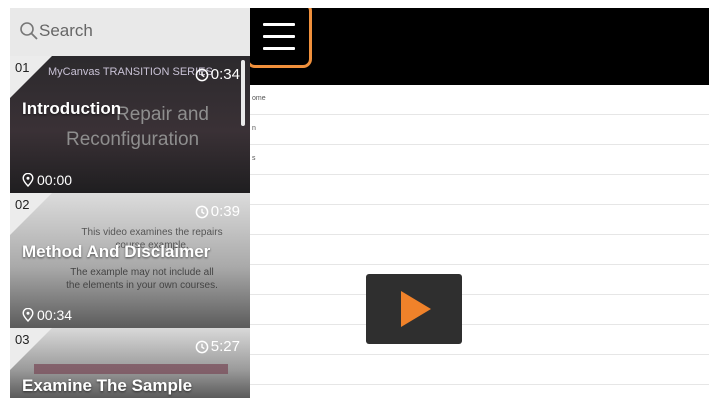  Describe the element at coordinates (22, 67) in the screenshot. I see `lesson-number: 01` at that location.